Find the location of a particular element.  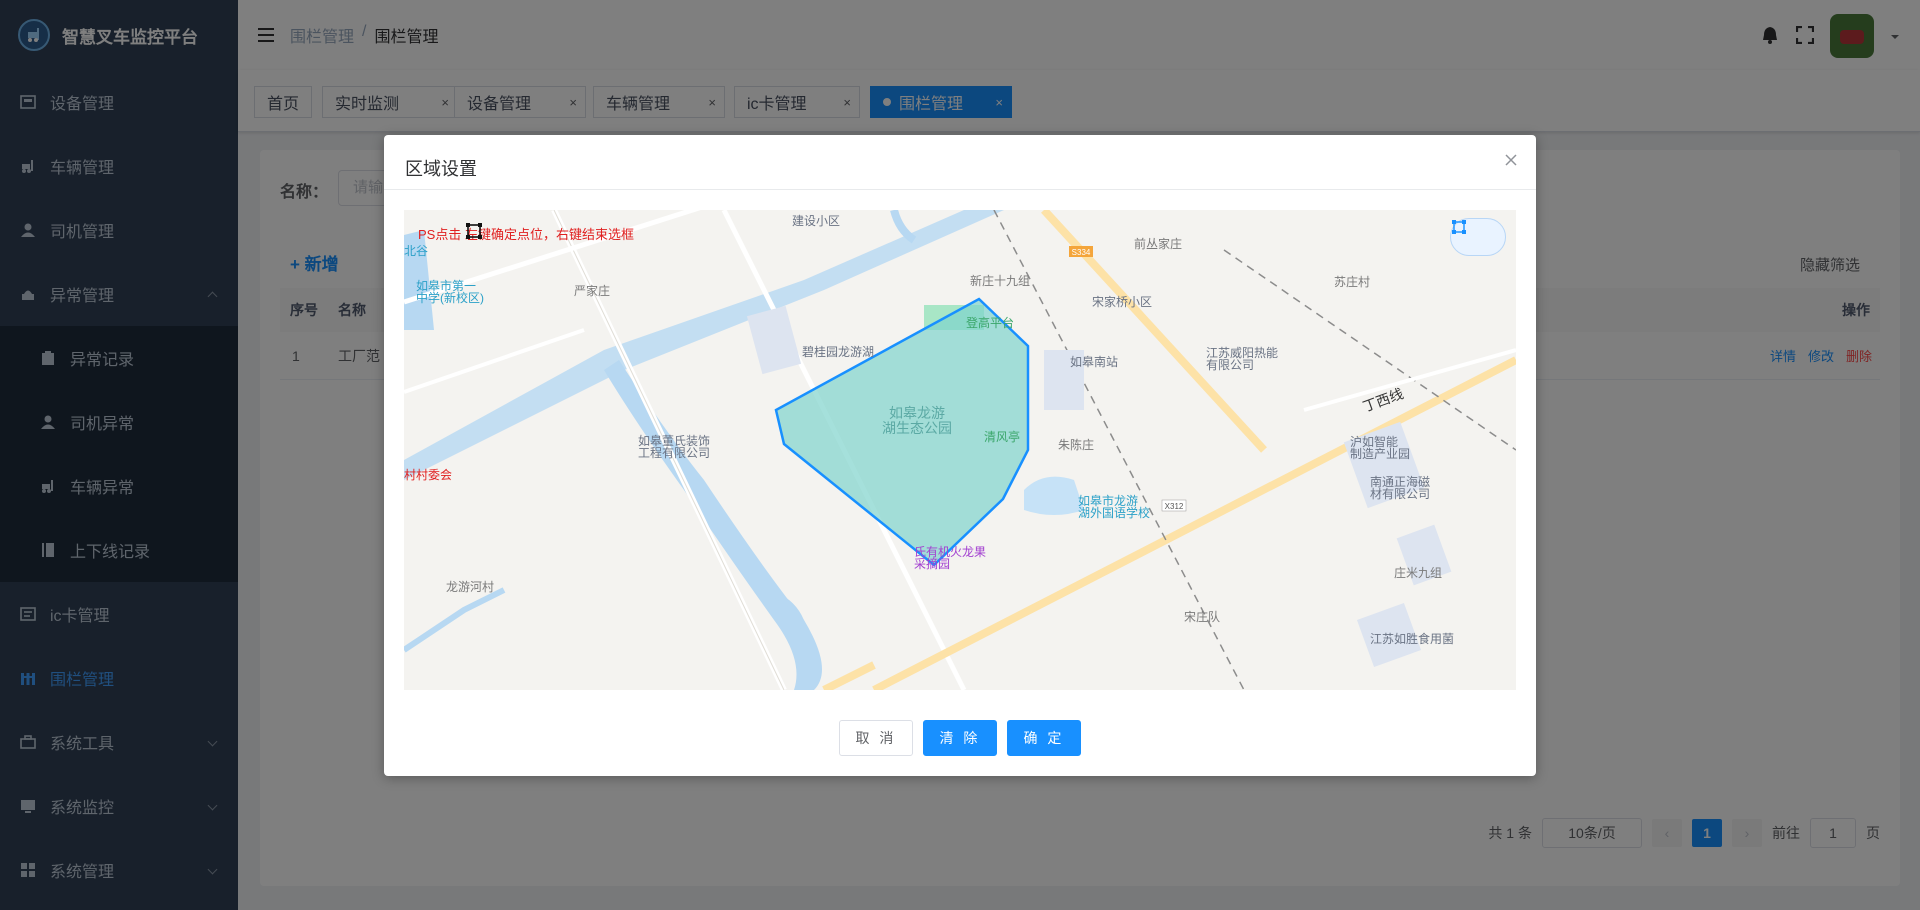

divider is located at coordinates (960, 189).